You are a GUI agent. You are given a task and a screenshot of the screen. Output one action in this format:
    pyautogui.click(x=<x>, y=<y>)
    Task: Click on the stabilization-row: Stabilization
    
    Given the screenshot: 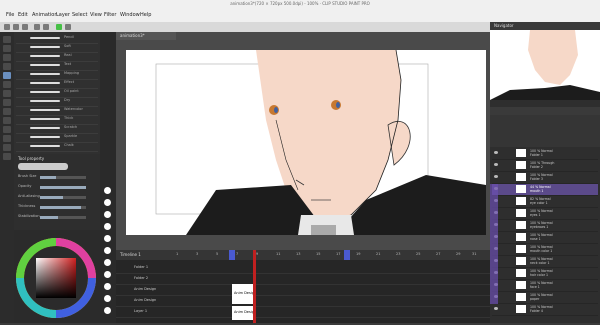 What is the action you would take?
    pyautogui.click(x=57, y=217)
    